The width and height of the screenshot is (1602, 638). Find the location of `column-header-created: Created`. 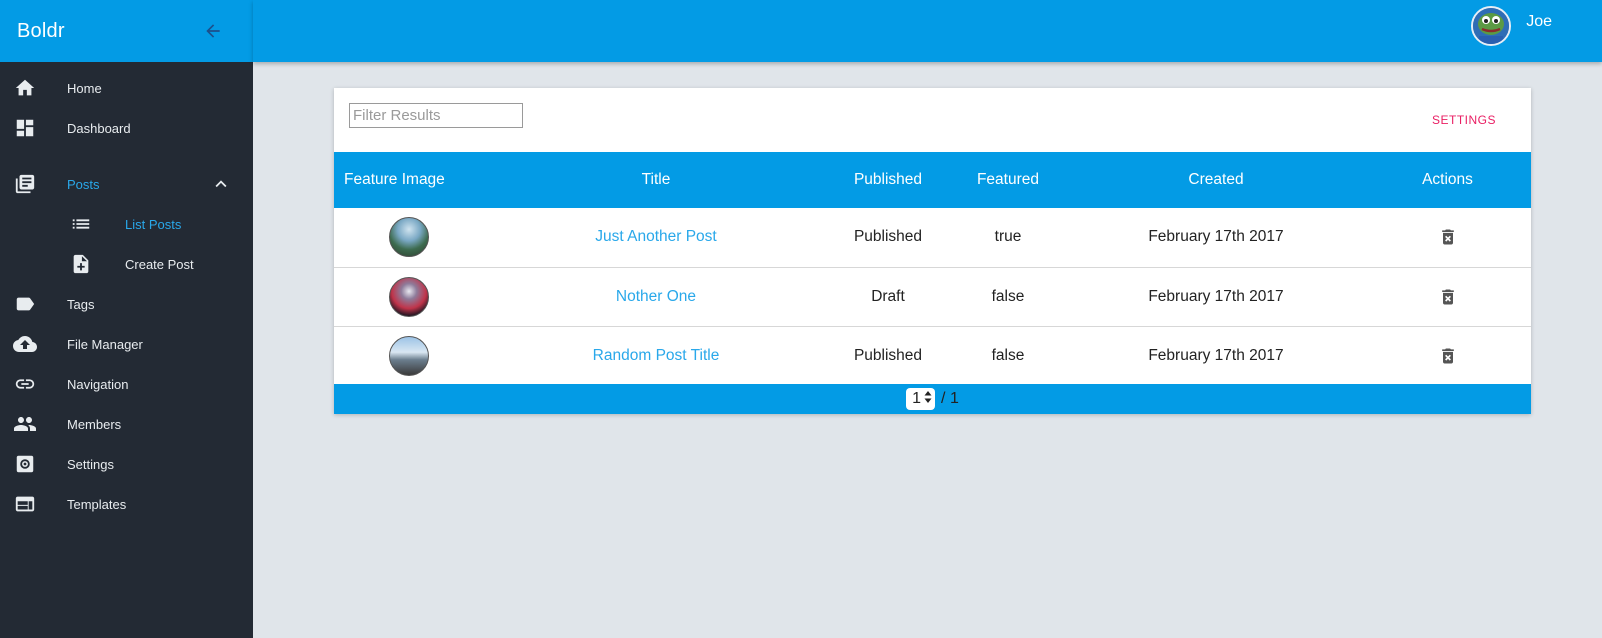

column-header-created: Created is located at coordinates (1216, 180).